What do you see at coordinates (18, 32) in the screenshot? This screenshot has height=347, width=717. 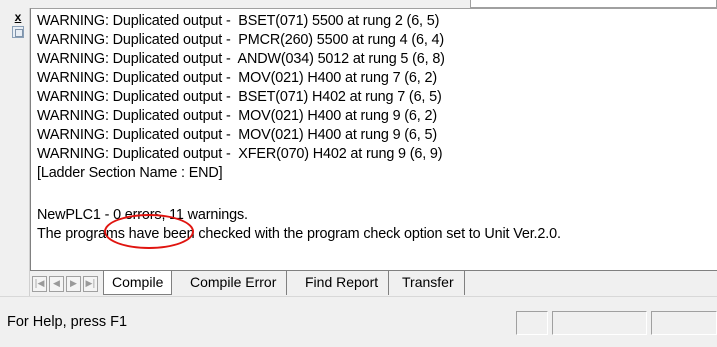 I see `pin-icon` at bounding box center [18, 32].